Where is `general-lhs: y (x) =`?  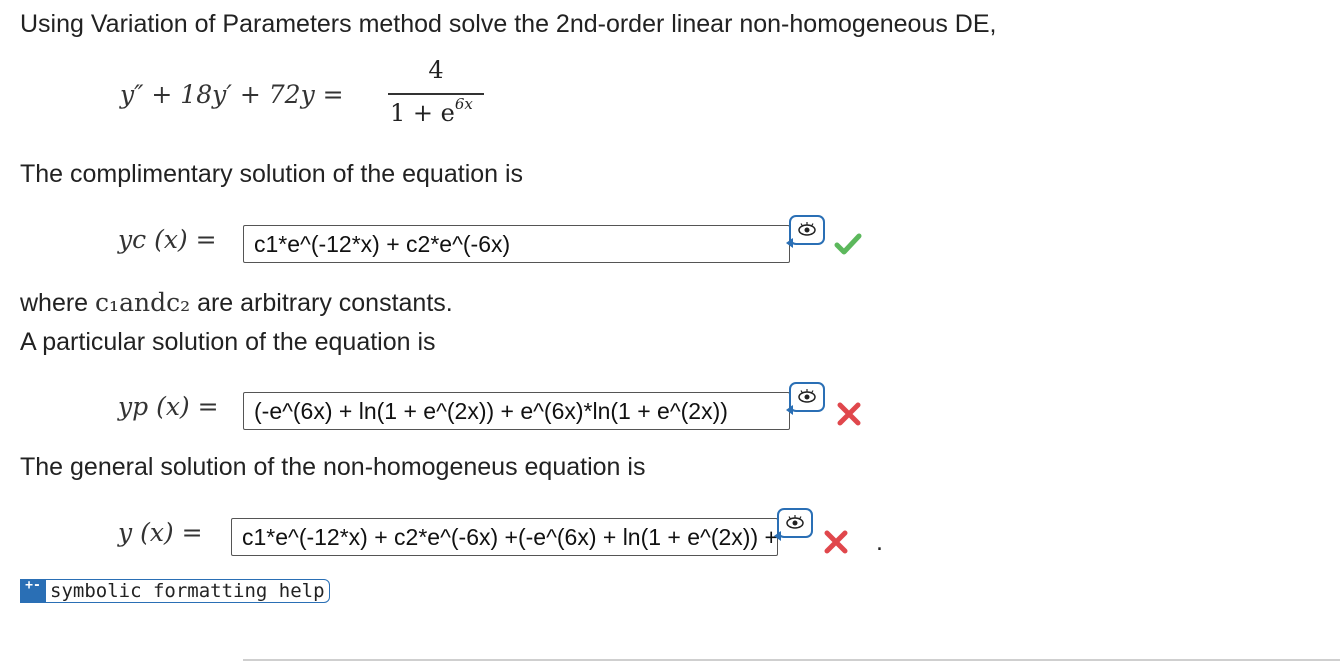
general-lhs: y (x) = is located at coordinates (160, 532).